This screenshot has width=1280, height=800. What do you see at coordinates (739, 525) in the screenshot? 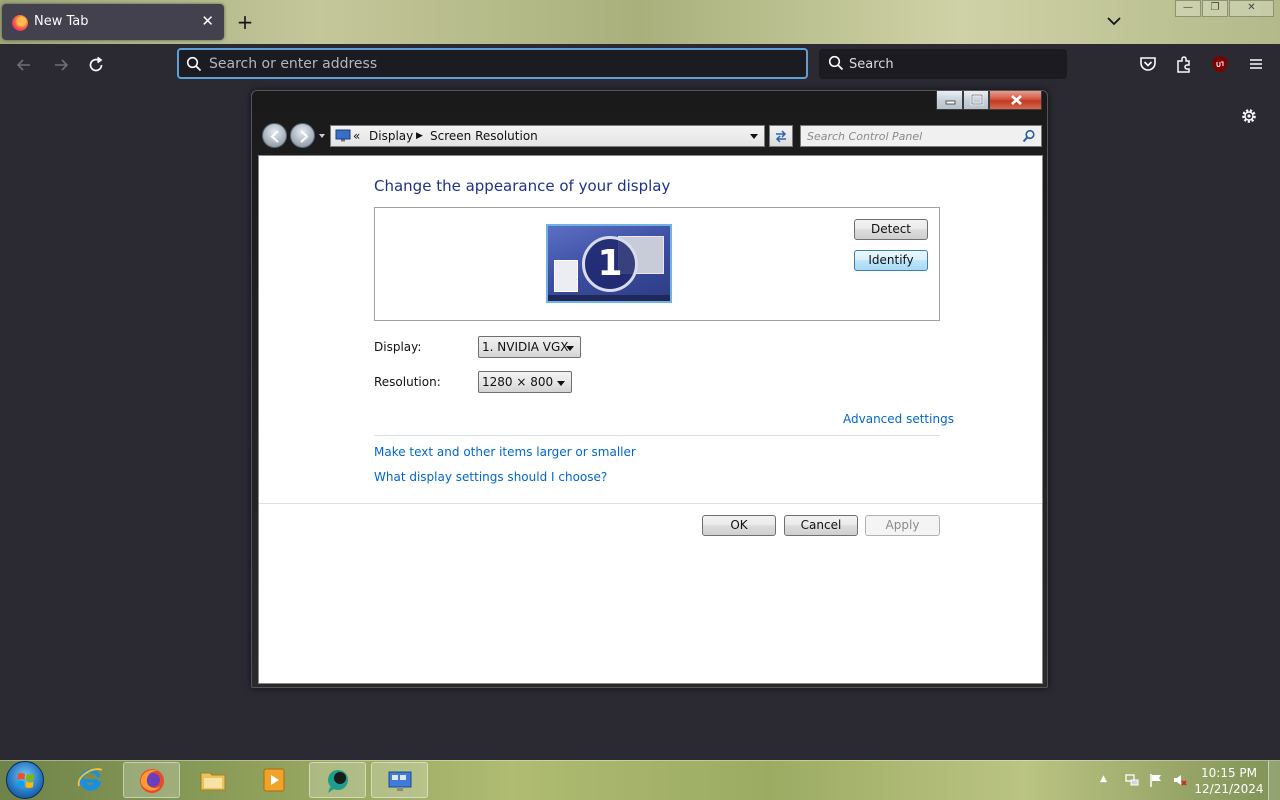
I see `ok-button: OK` at bounding box center [739, 525].